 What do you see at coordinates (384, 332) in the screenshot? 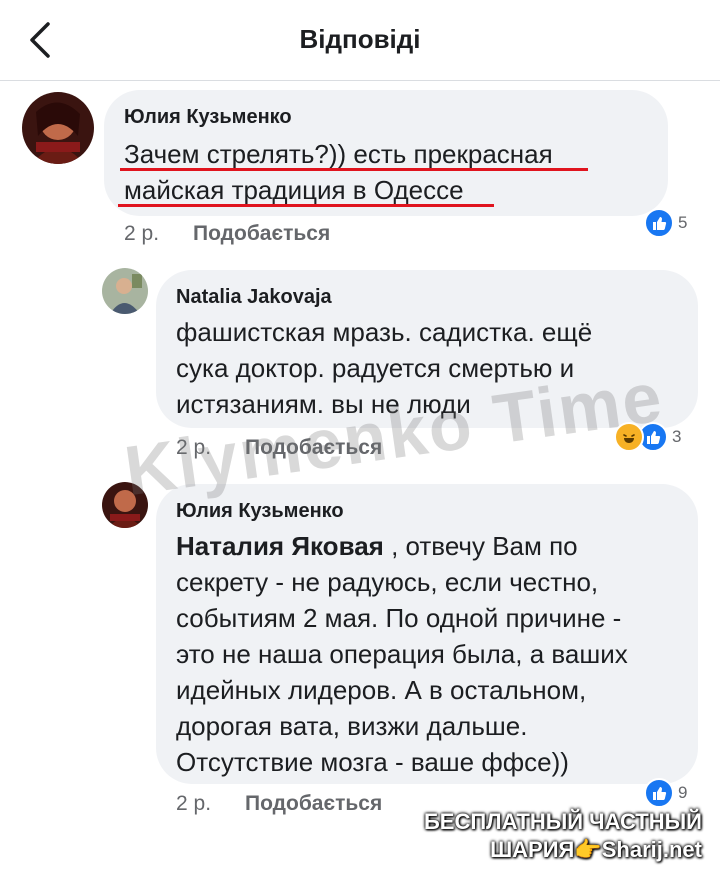
I see `comment-text-line: фашистская мразь. садистка. ещё` at bounding box center [384, 332].